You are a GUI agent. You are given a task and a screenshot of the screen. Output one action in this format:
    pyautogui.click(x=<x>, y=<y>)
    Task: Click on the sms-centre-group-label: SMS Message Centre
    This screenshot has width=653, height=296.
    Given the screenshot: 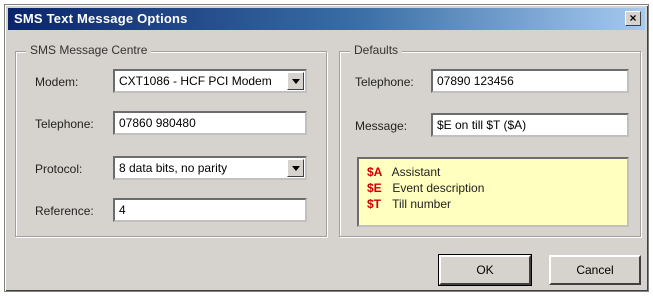 What is the action you would take?
    pyautogui.click(x=89, y=50)
    